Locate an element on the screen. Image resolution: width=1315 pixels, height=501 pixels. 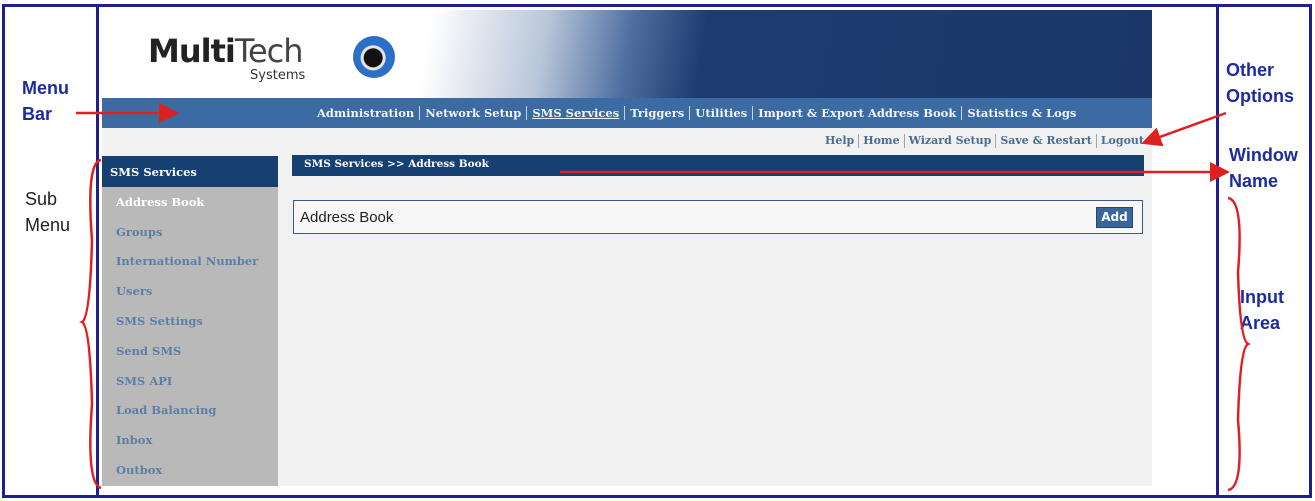
annotation-other-options-line1: Other is located at coordinates (1250, 70).